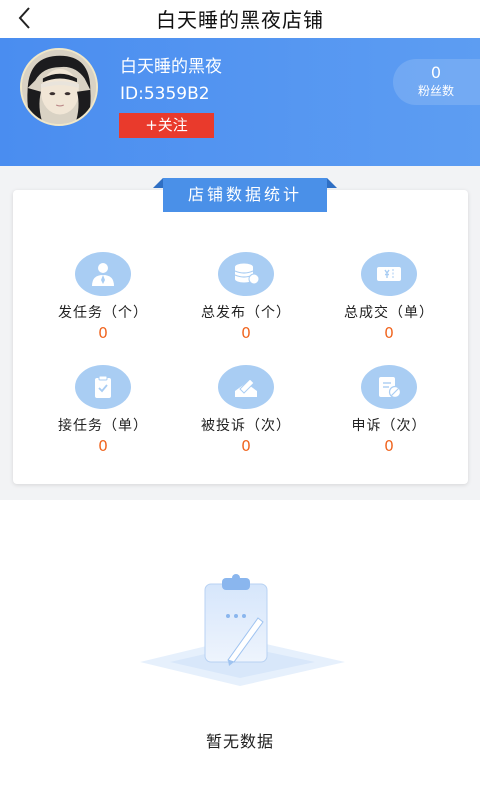 Image resolution: width=480 pixels, height=800 pixels. I want to click on empty-state-text: 暂无数据, so click(239, 741).